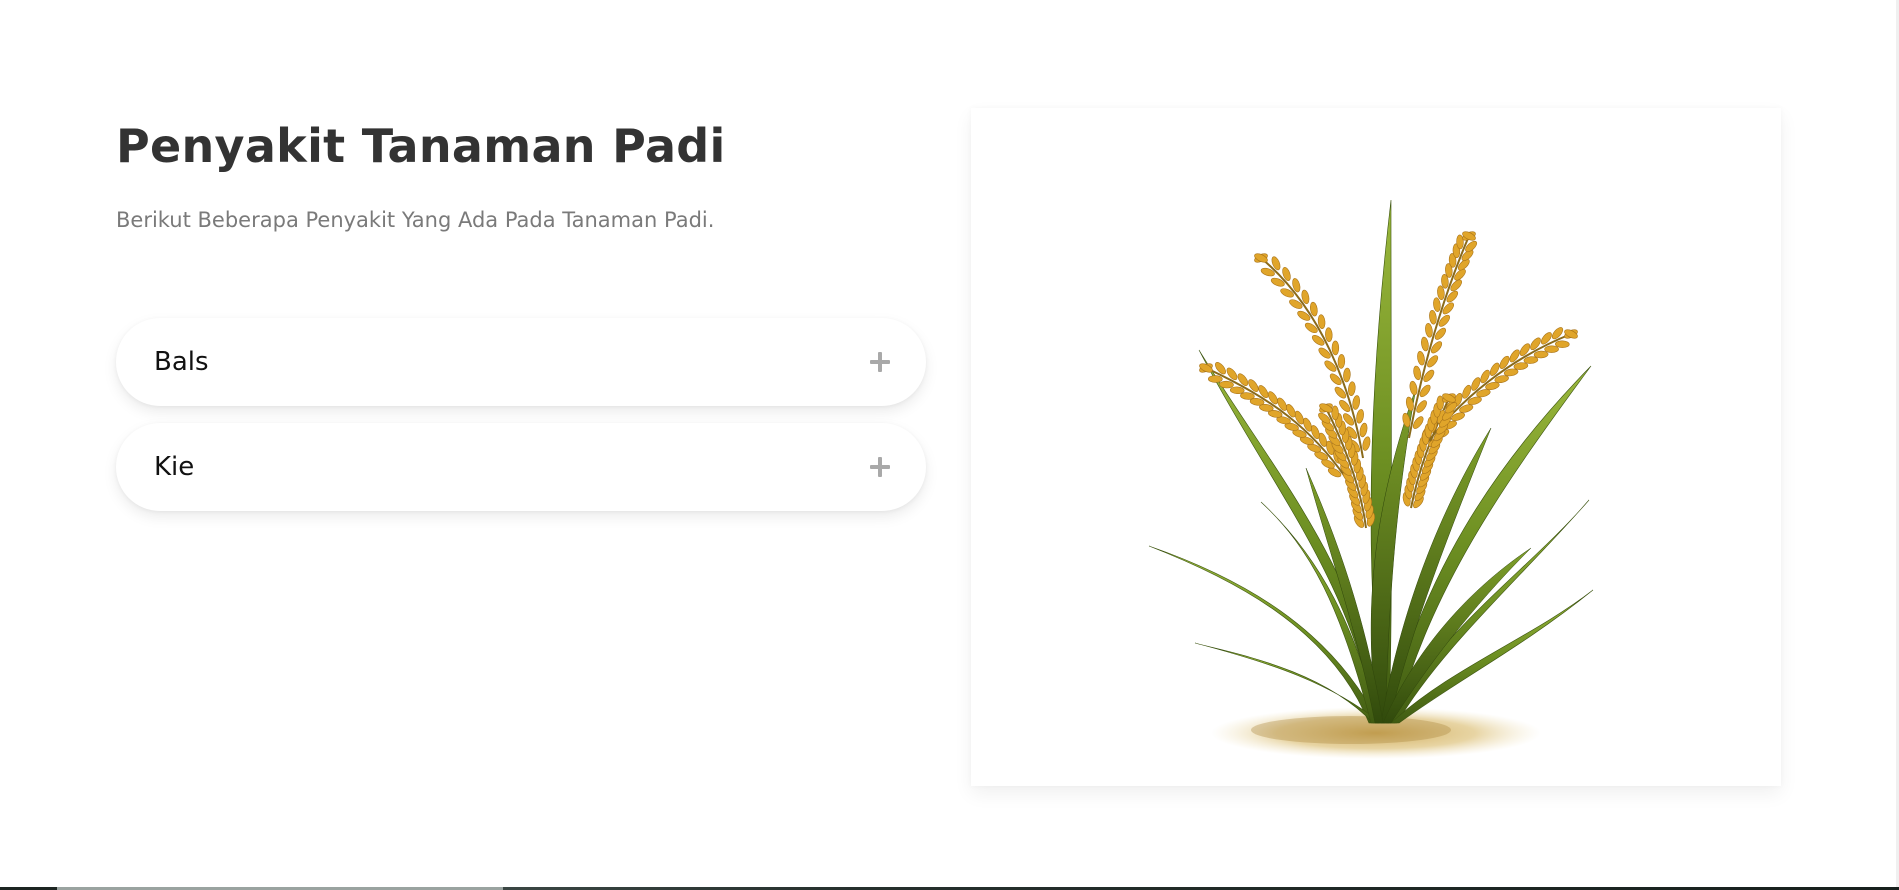 The width and height of the screenshot is (1899, 890). I want to click on disease-accordion: Bals Kie, so click(521, 423).